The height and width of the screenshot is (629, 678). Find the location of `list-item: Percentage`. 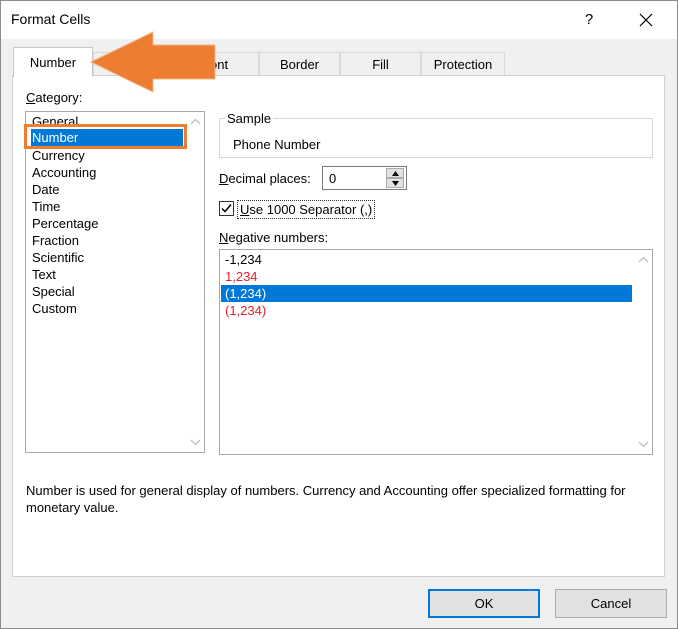

list-item: Percentage is located at coordinates (107, 223).